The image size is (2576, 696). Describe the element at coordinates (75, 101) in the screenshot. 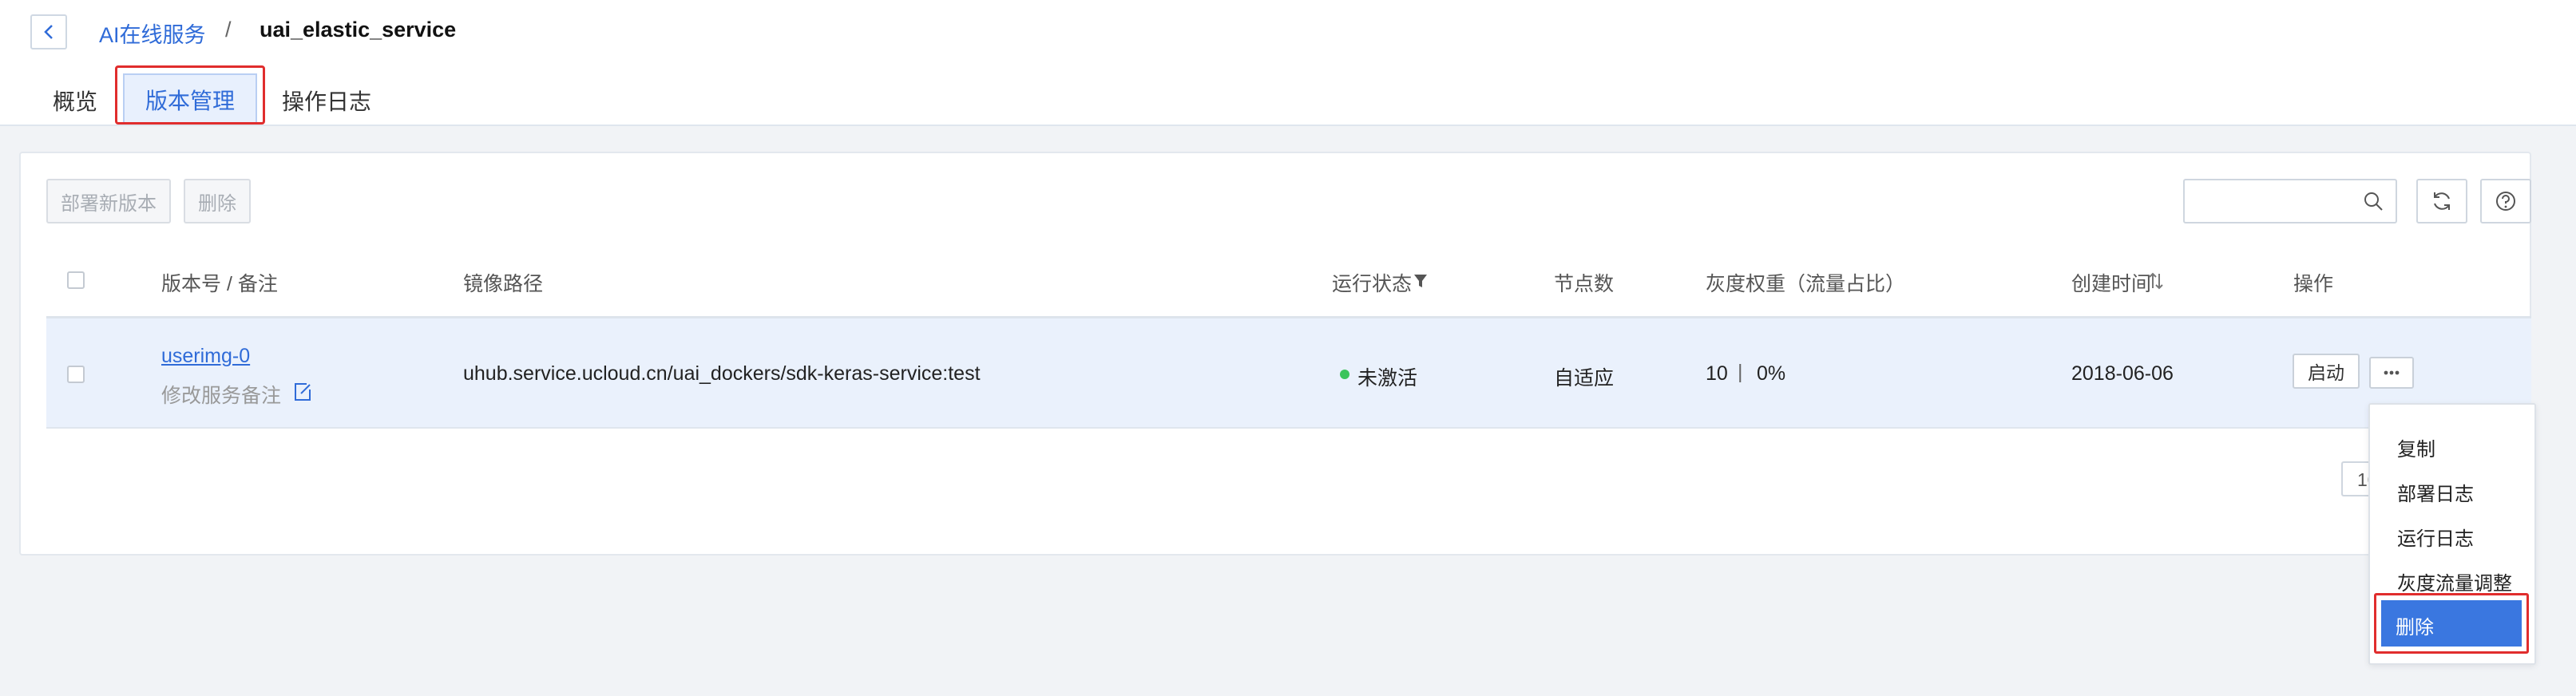

I see `tab-overview: 概览` at that location.